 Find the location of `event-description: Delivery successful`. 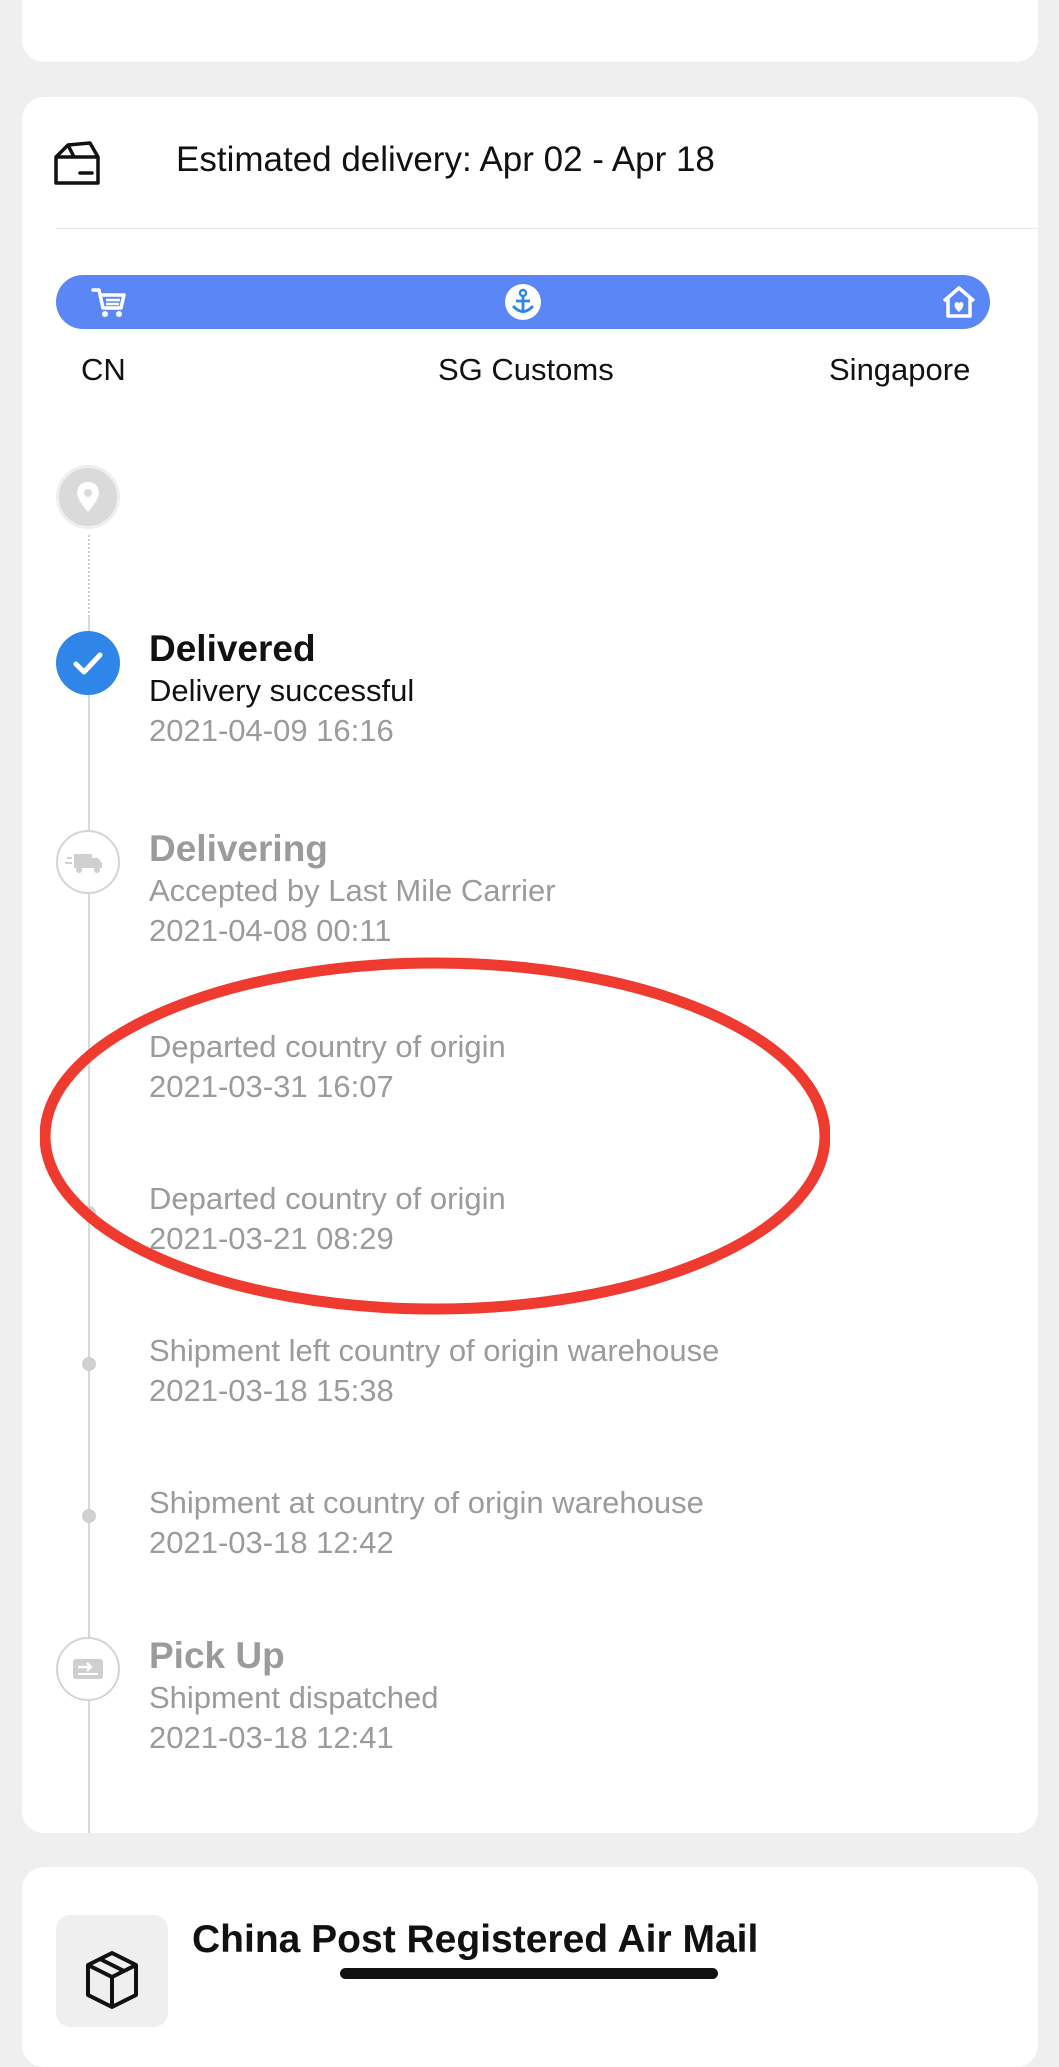

event-description: Delivery successful is located at coordinates (282, 690).